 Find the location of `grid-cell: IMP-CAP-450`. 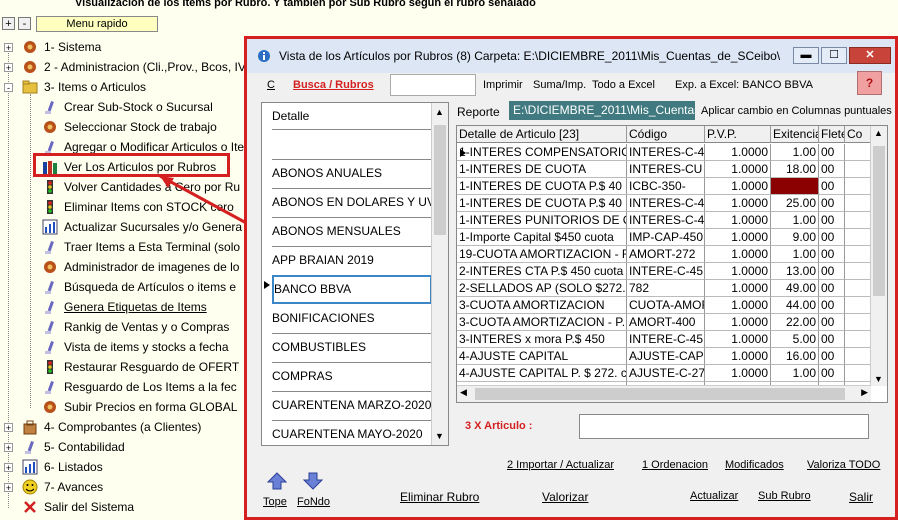

grid-cell: IMP-CAP-450 is located at coordinates (666, 237).